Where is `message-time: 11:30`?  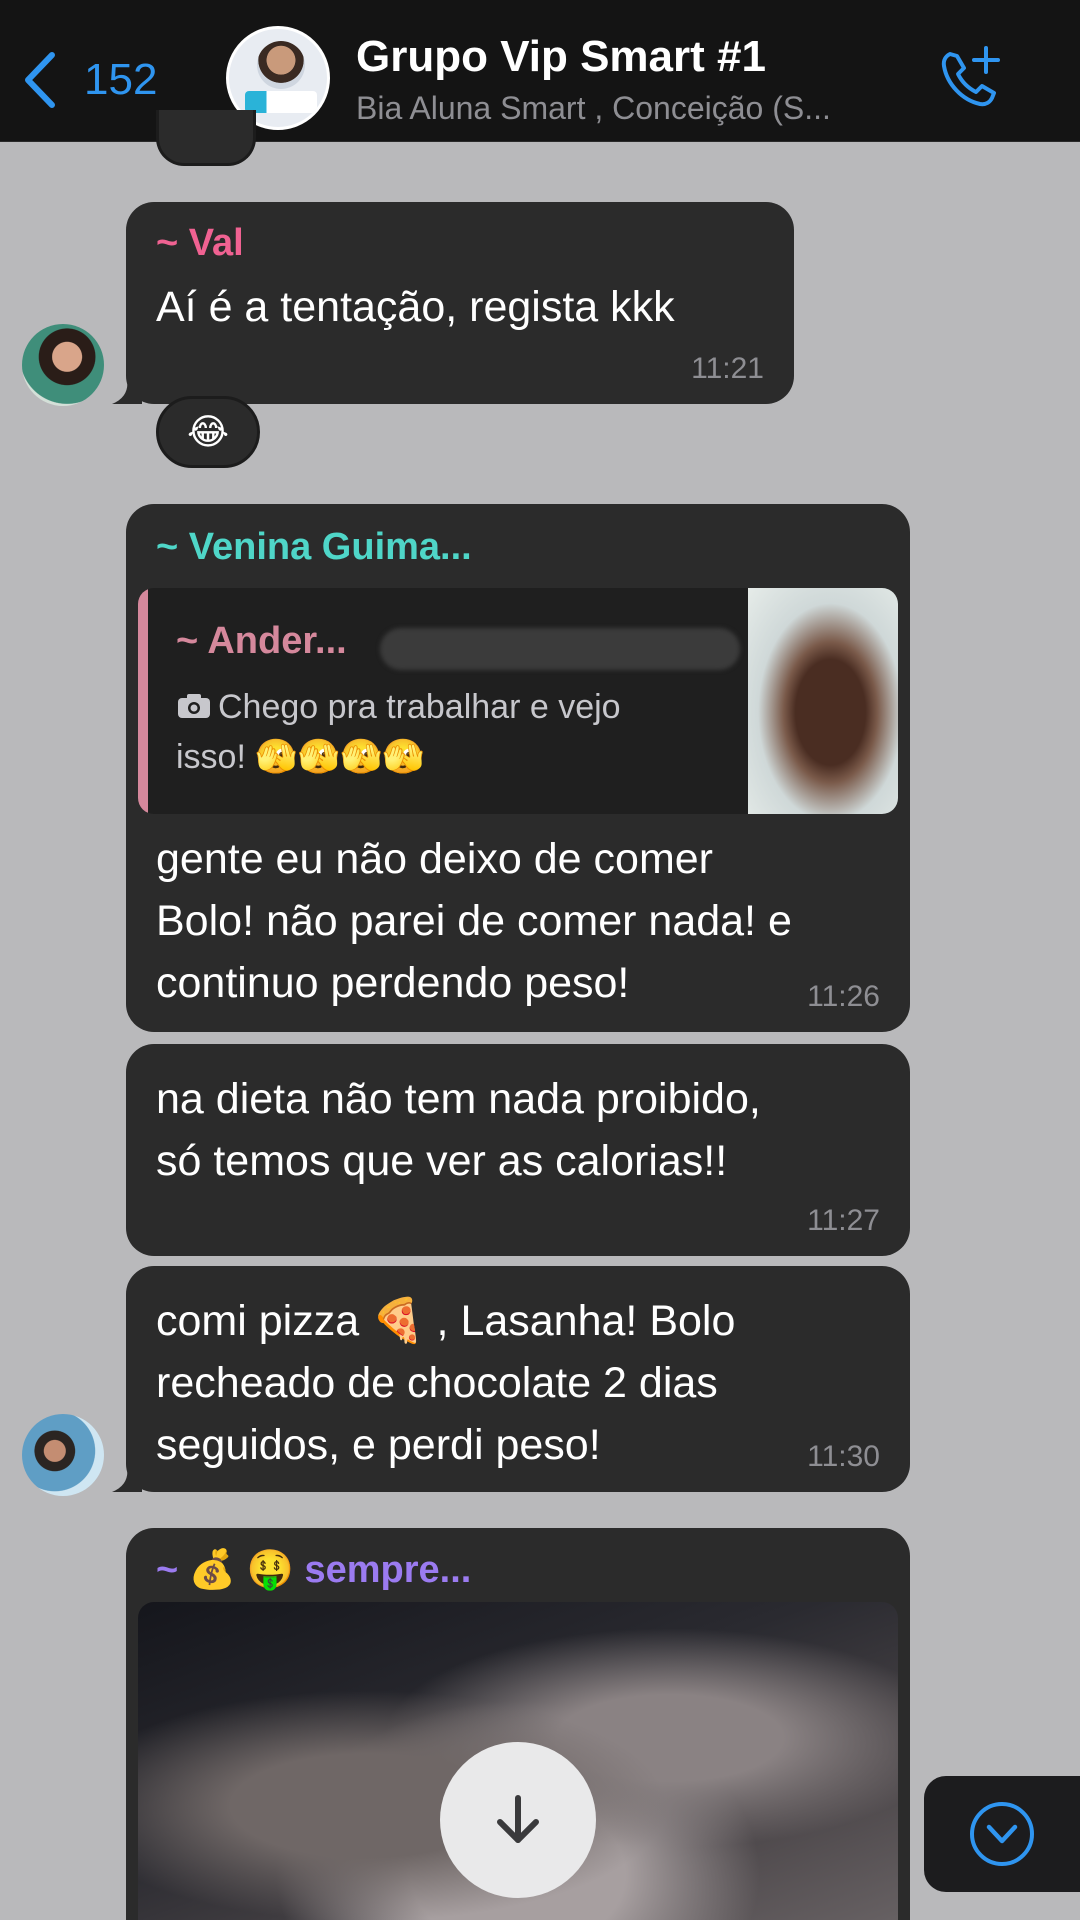
message-time: 11:30 is located at coordinates (843, 1456).